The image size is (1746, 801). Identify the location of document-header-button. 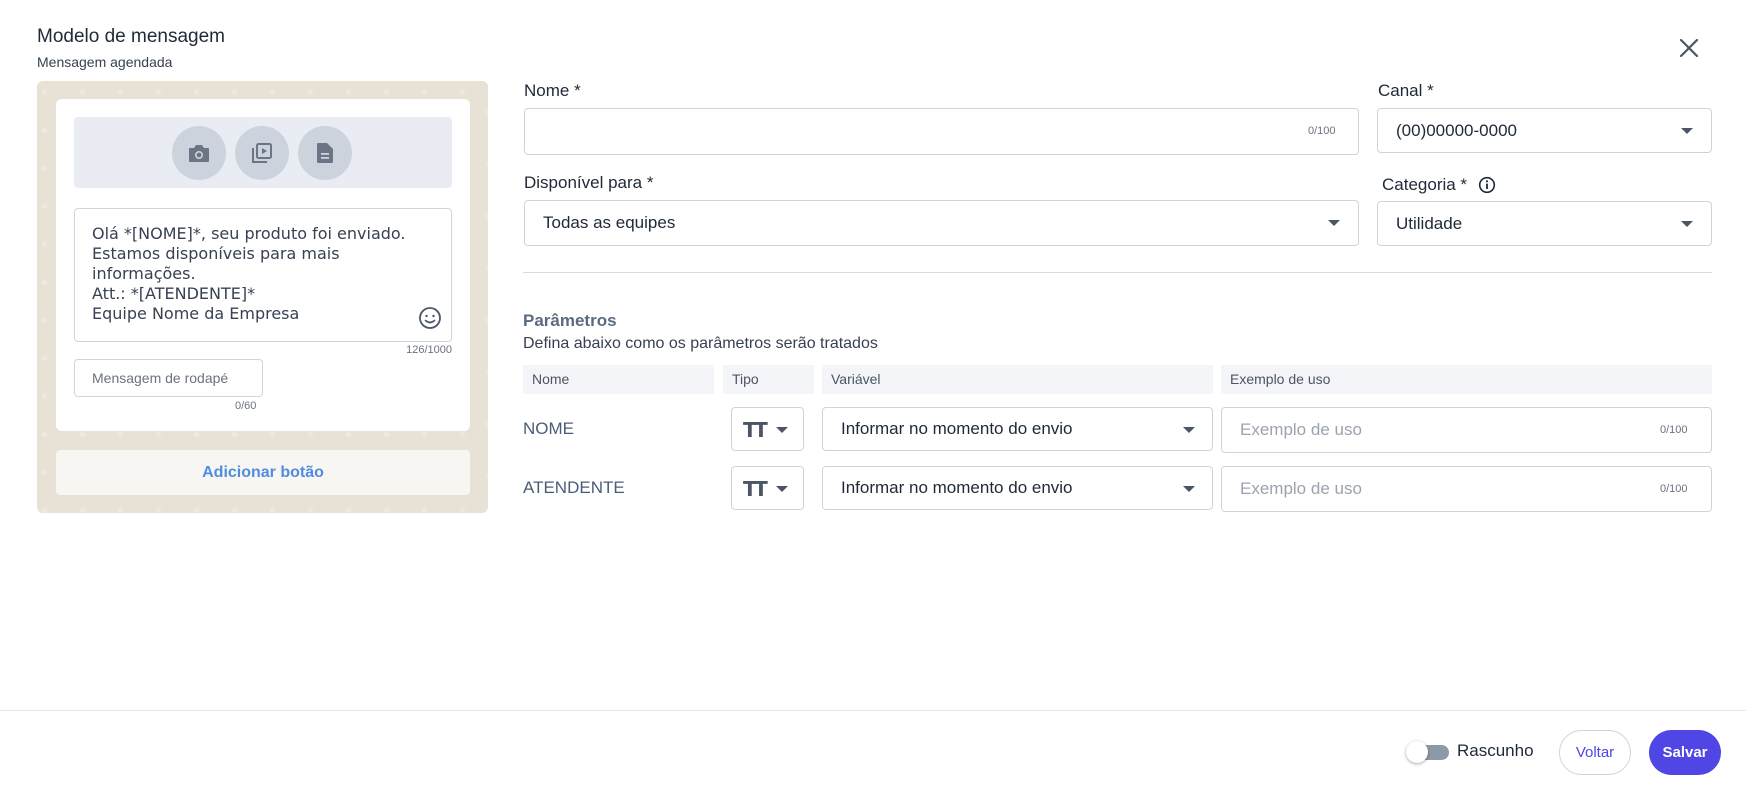
(325, 153).